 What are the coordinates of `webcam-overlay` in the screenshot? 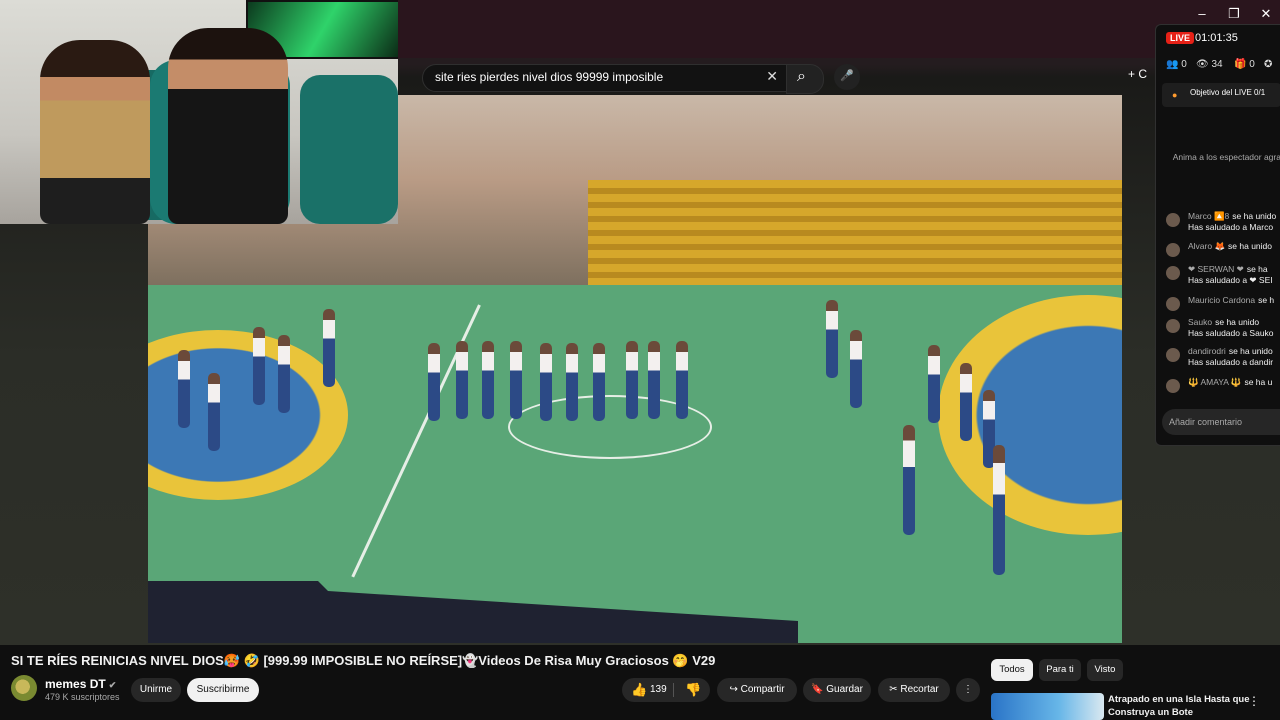 It's located at (199, 112).